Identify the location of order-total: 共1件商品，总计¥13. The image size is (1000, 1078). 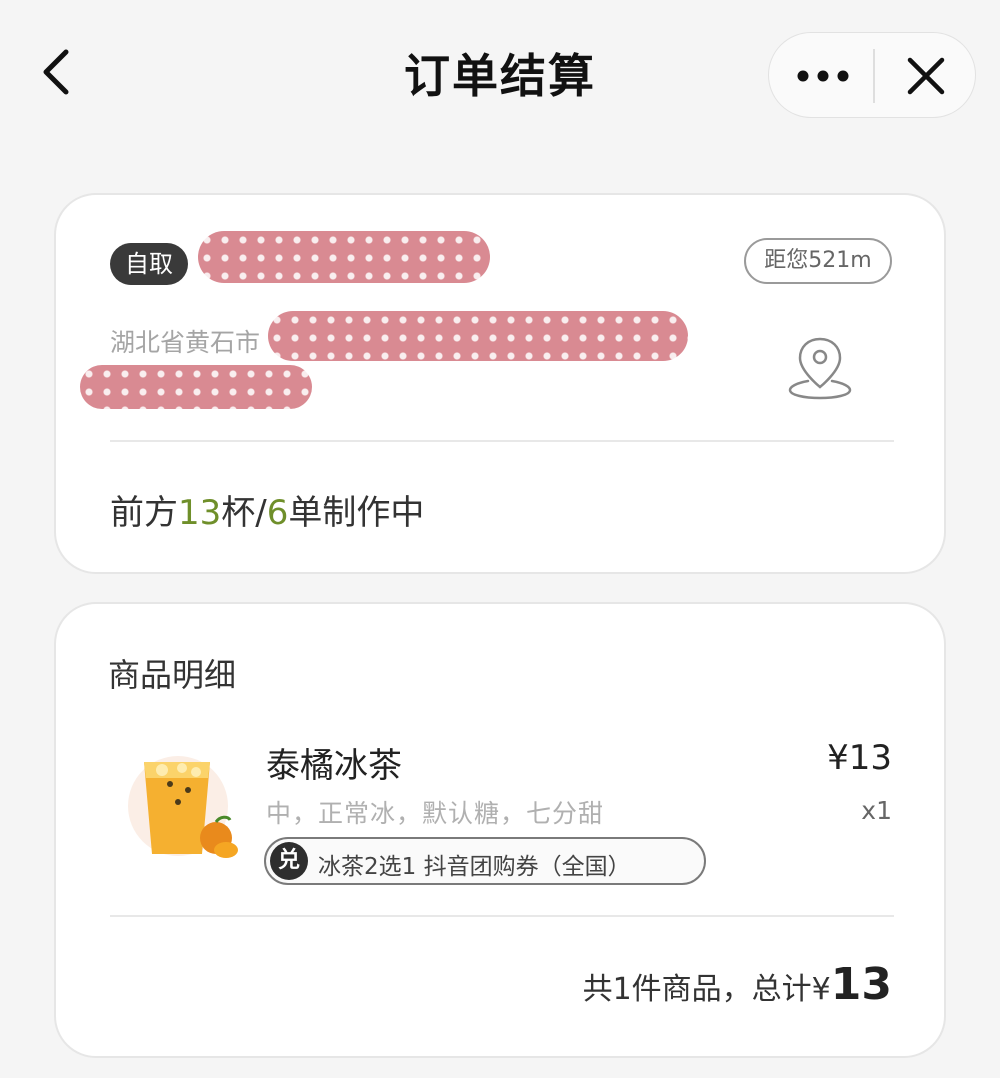
(737, 984).